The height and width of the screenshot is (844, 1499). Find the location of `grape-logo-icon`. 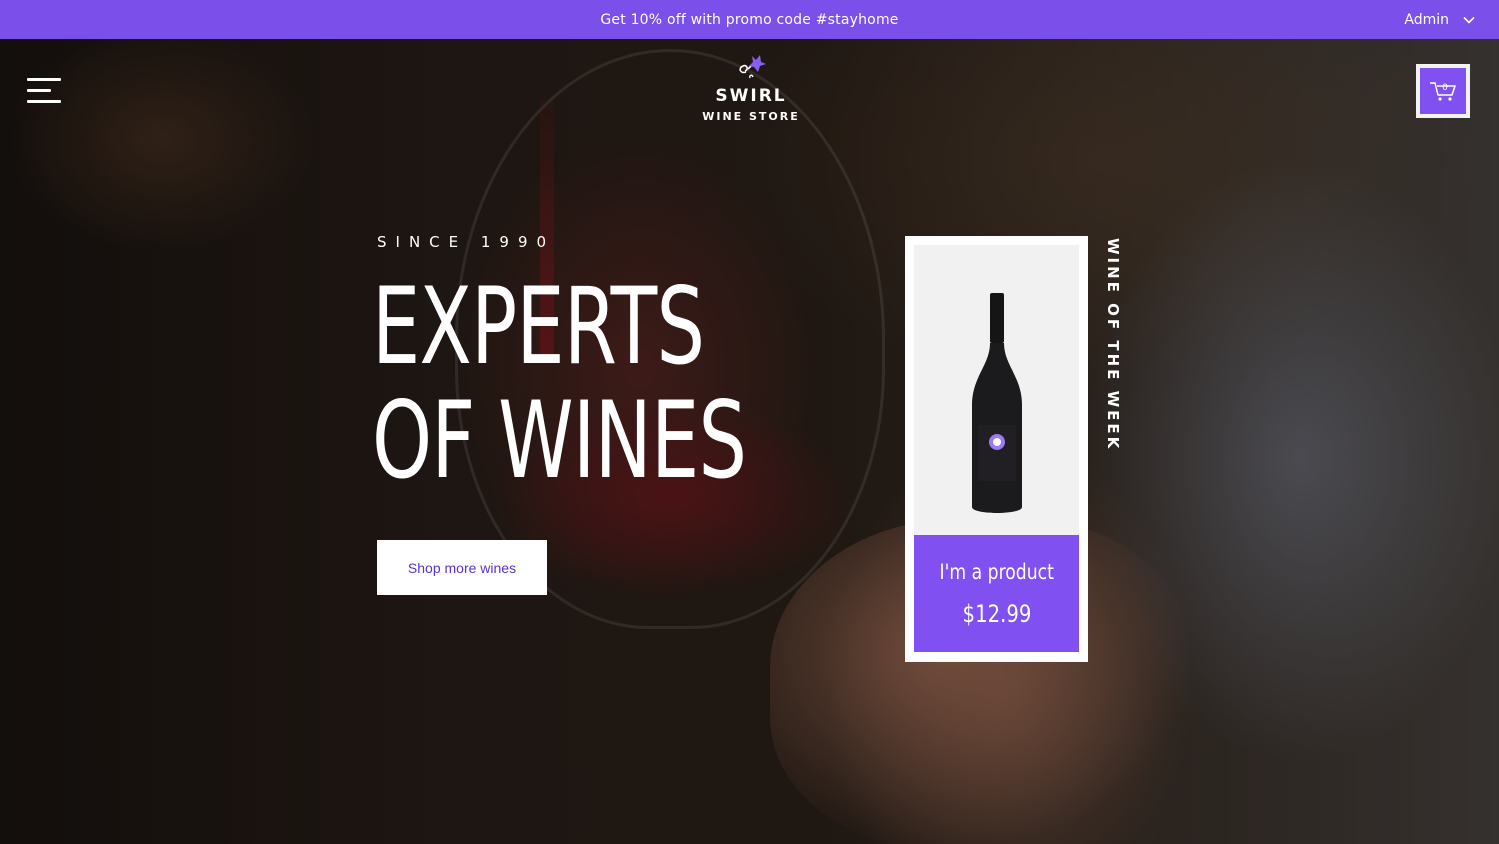

grape-logo-icon is located at coordinates (752, 67).